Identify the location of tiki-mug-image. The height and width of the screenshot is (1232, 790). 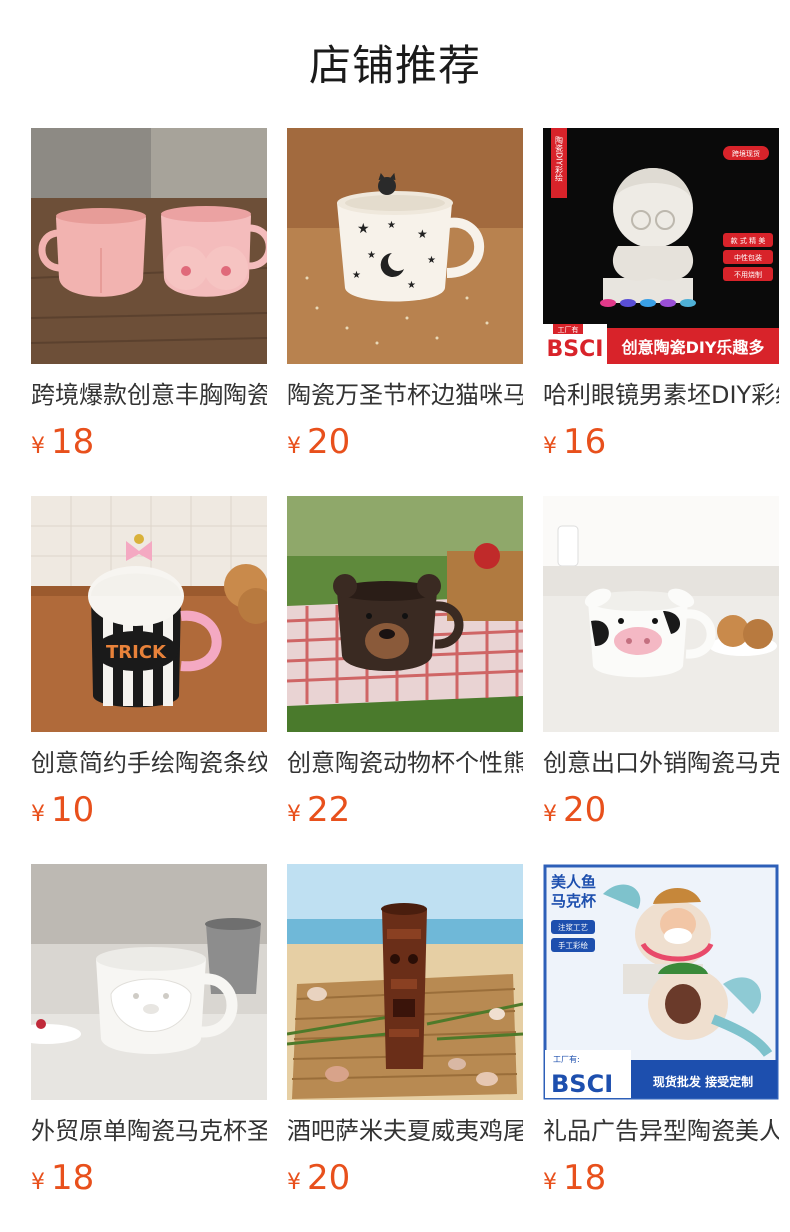
(405, 982).